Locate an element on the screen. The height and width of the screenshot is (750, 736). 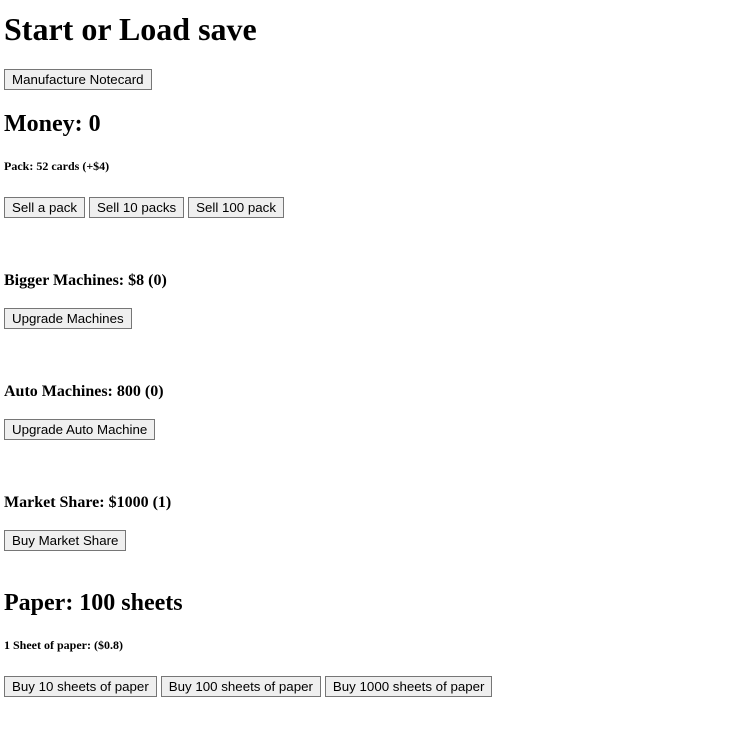
page-title: Start or Load save is located at coordinates (130, 29).